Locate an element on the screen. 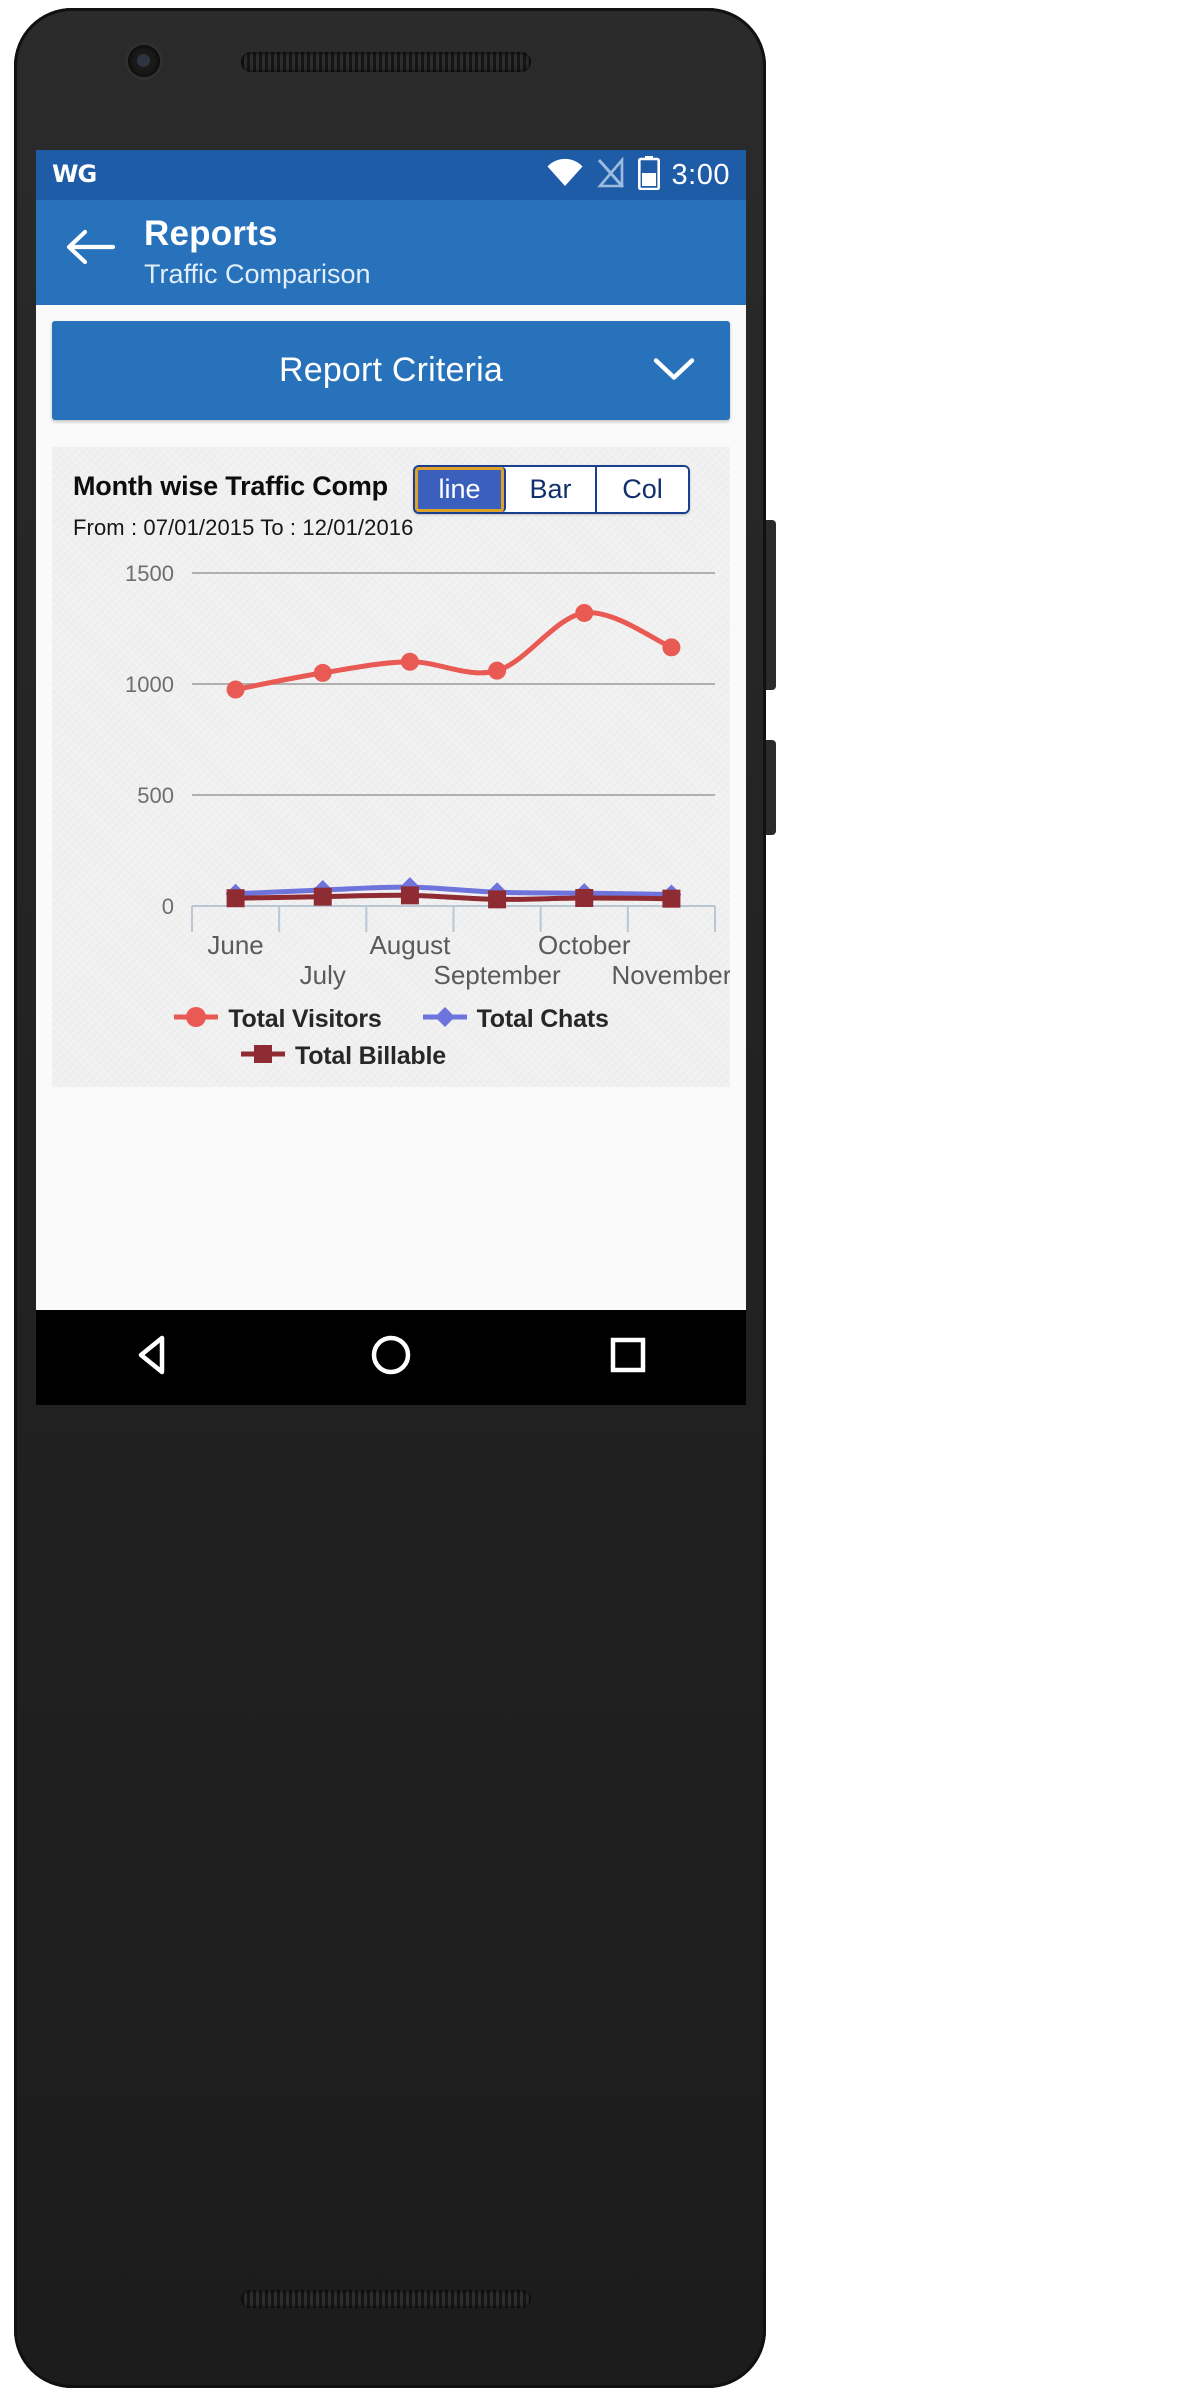 The height and width of the screenshot is (2396, 1198). android-navigation-bar is located at coordinates (391, 1357).